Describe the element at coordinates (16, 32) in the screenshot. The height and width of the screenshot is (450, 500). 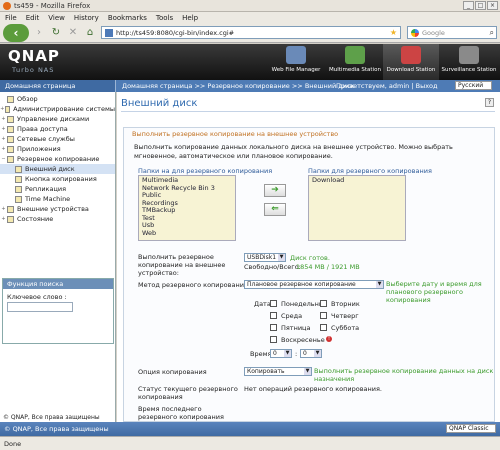
I see `back-button: ‹` at that location.